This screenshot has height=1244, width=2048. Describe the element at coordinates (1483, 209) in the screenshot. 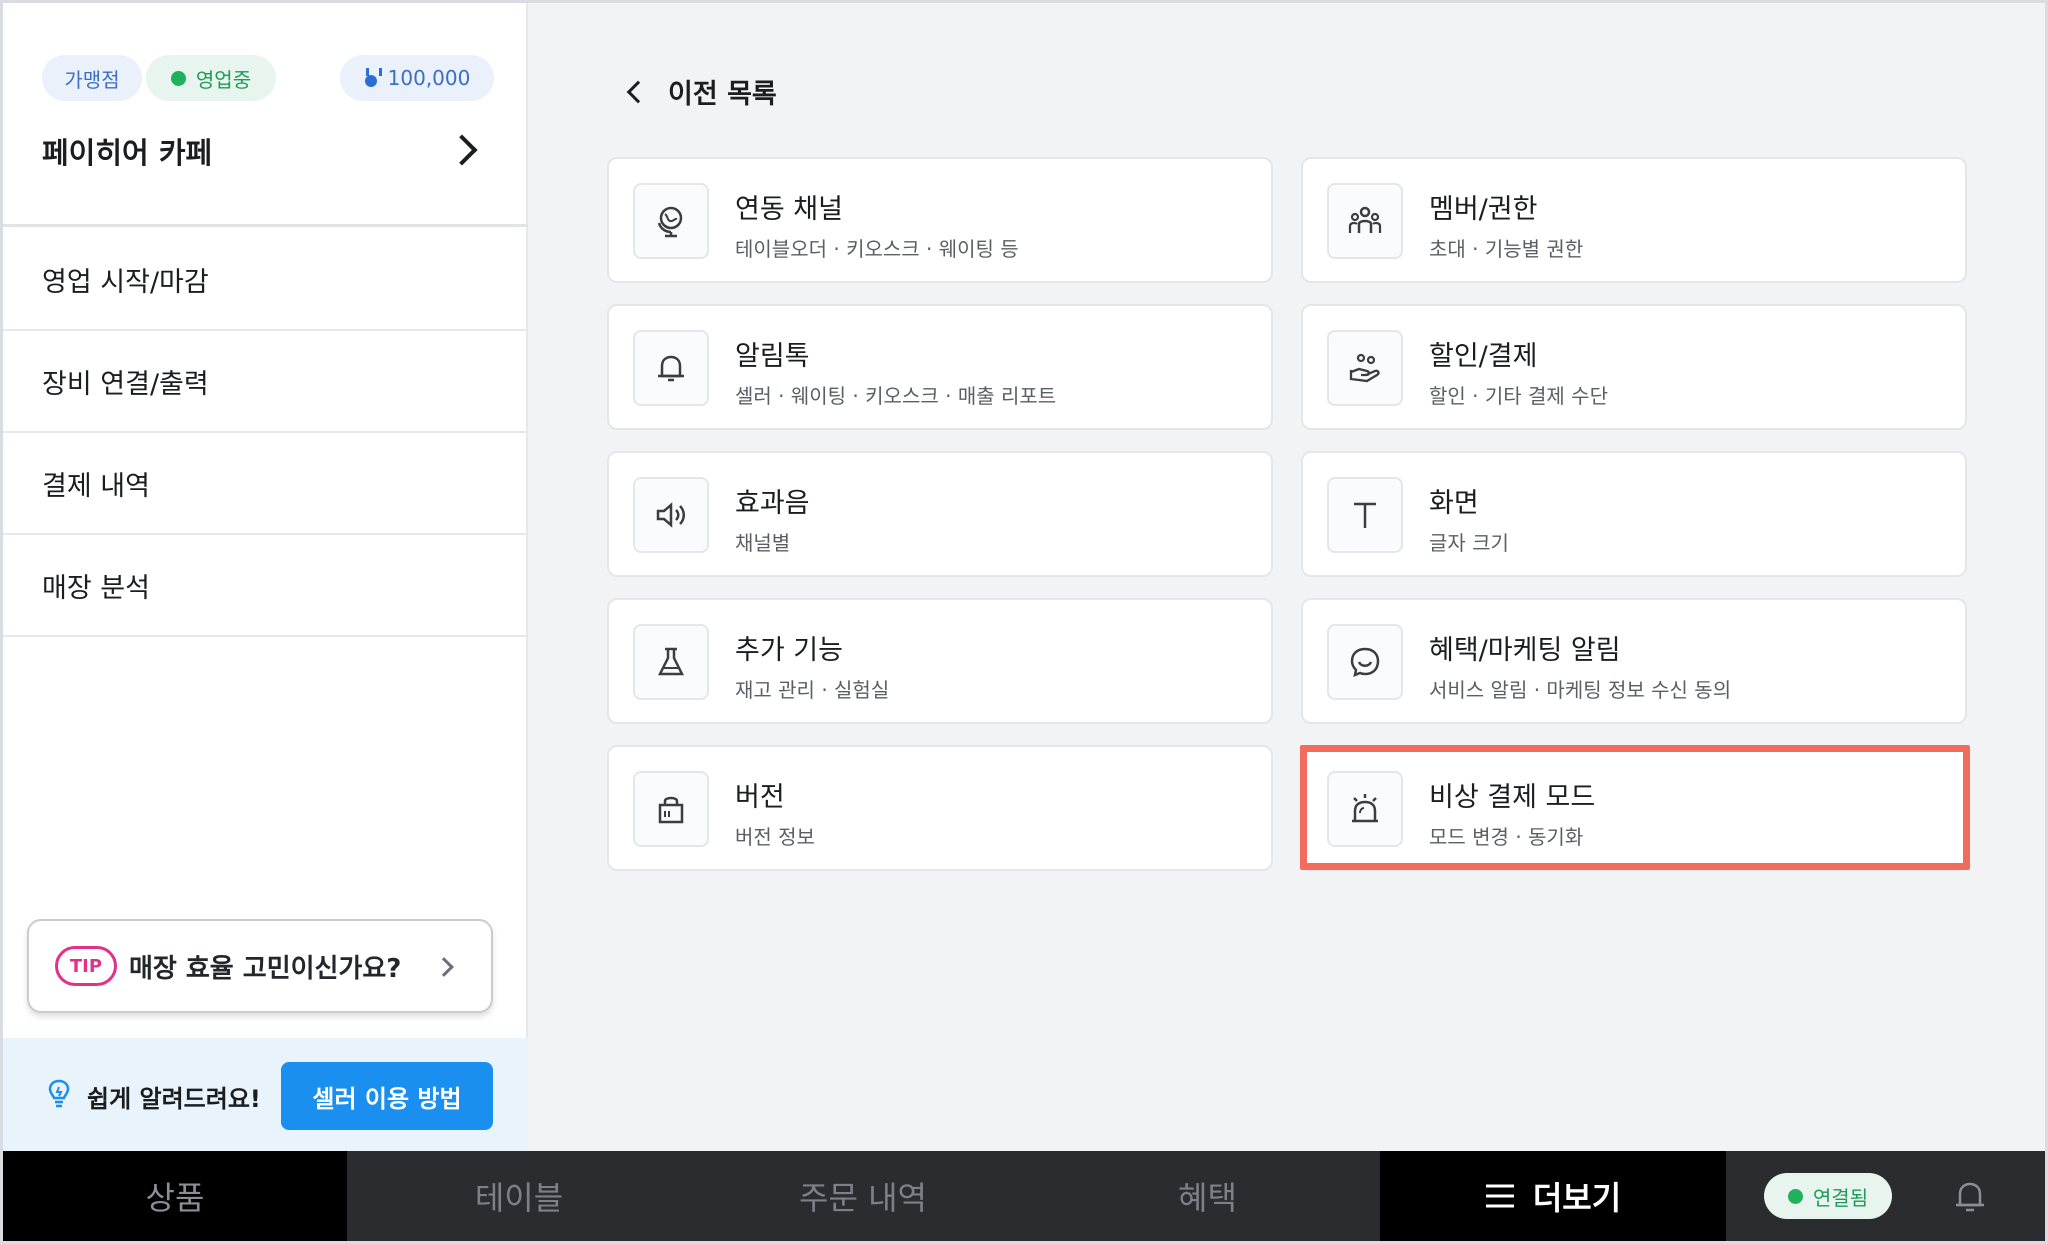

I see `card-title: 멤버/권한` at that location.